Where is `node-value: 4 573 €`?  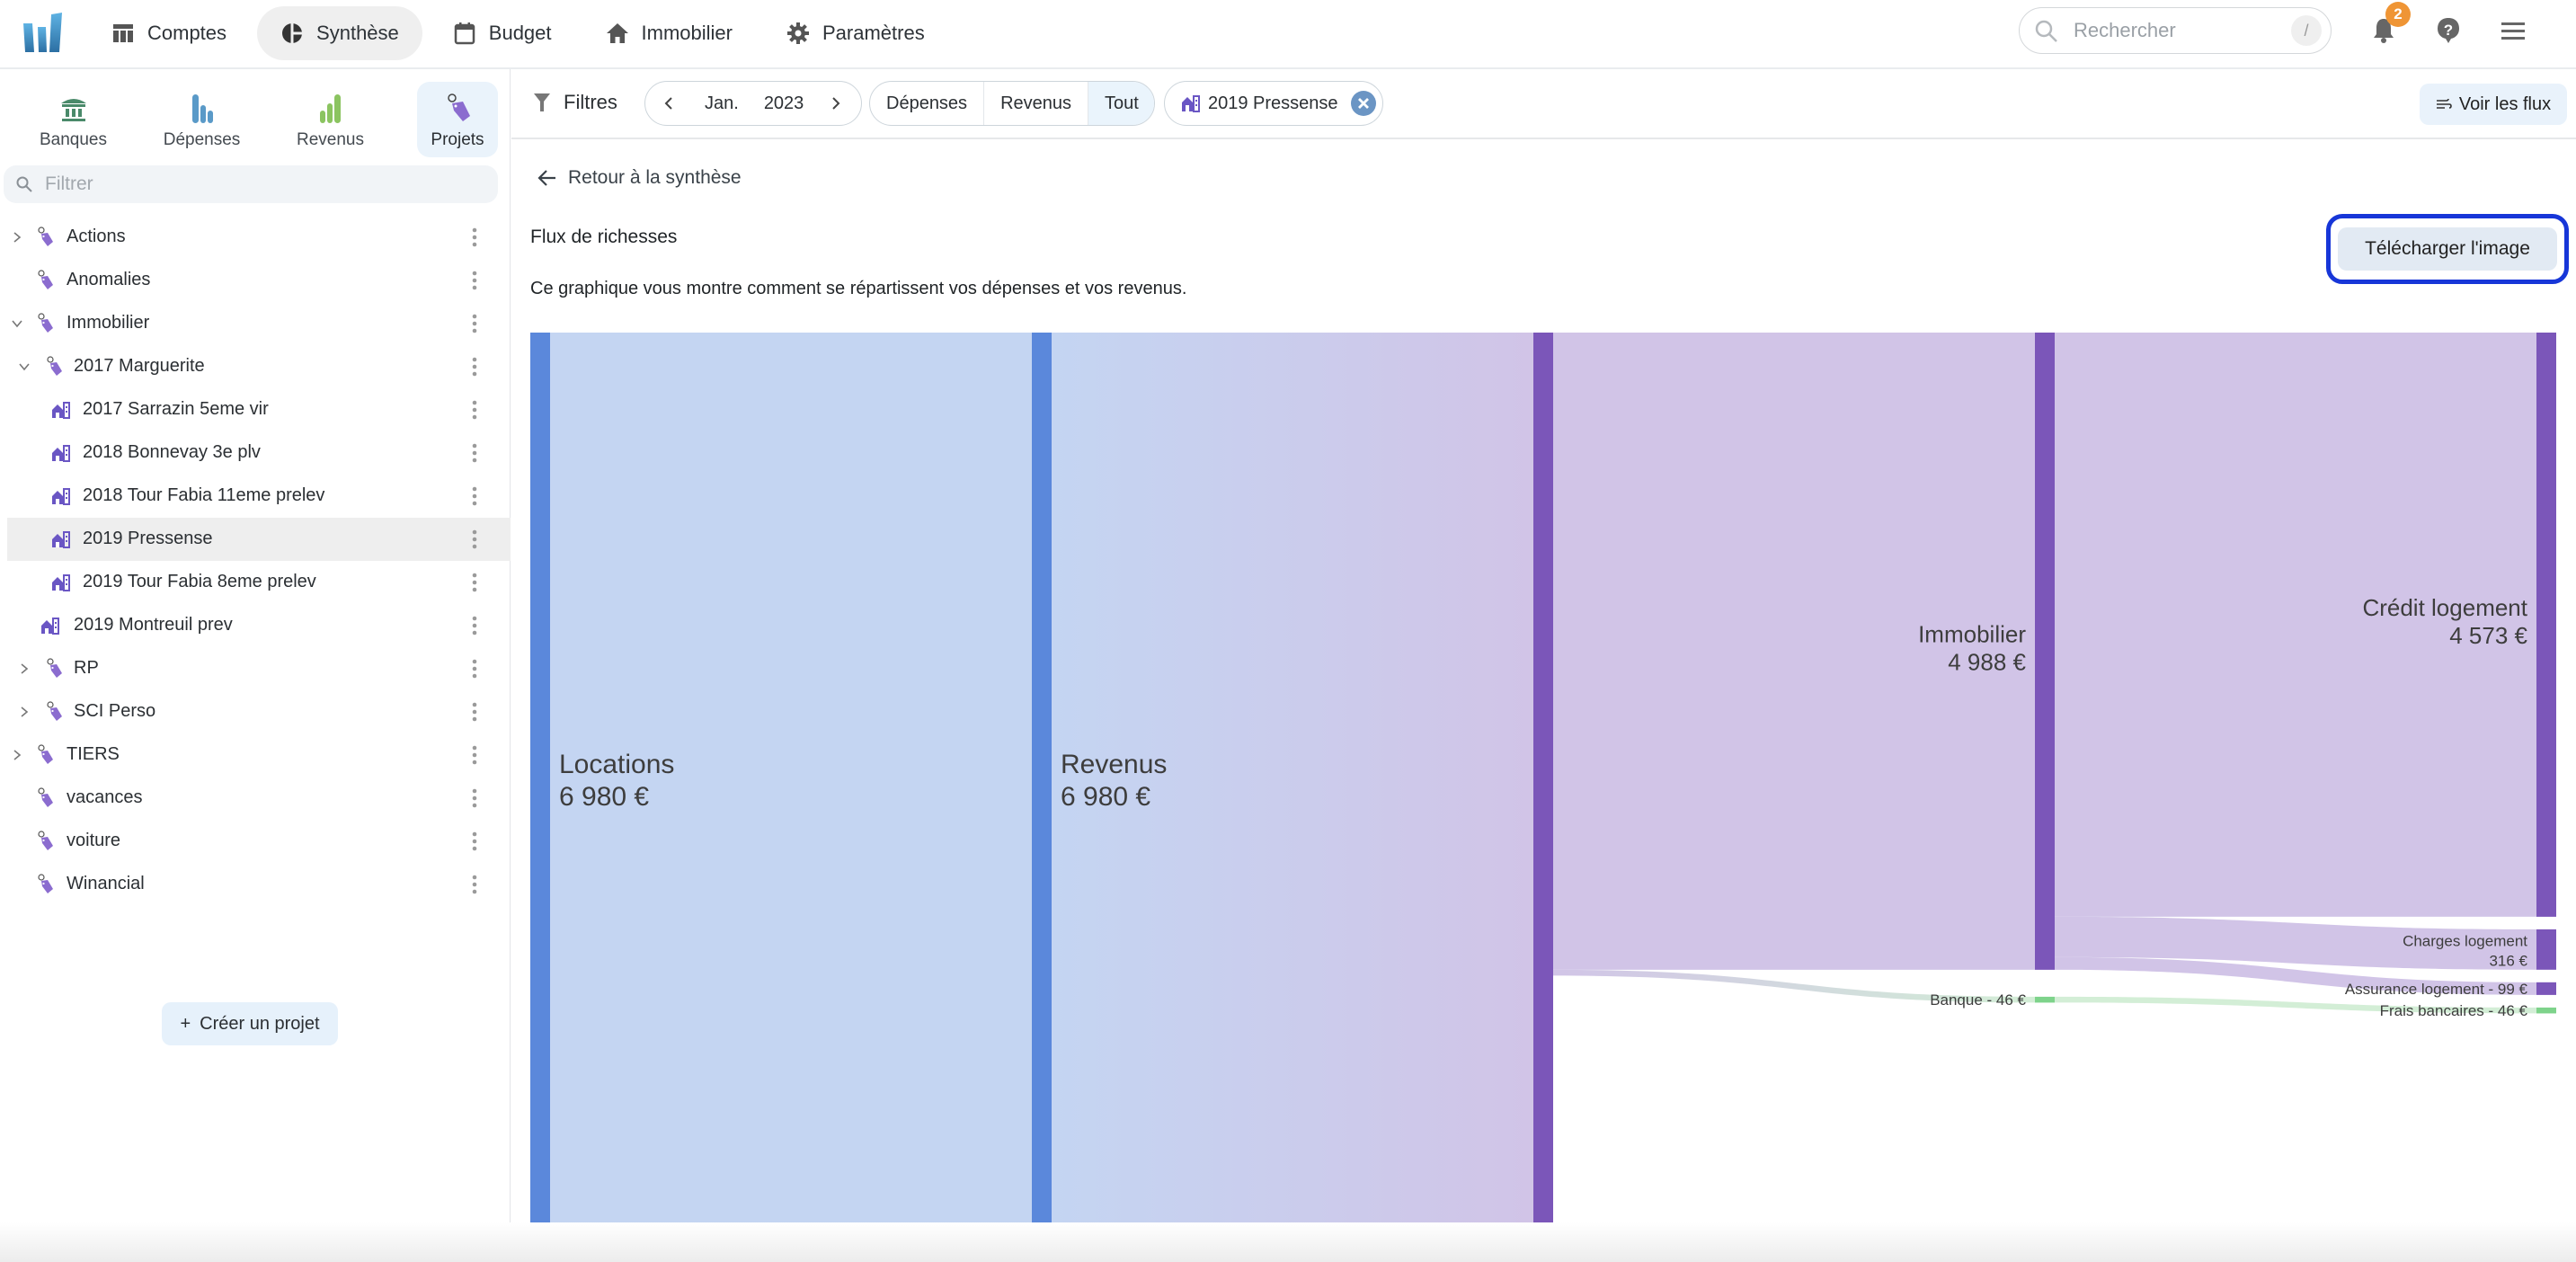 node-value: 4 573 € is located at coordinates (2488, 635).